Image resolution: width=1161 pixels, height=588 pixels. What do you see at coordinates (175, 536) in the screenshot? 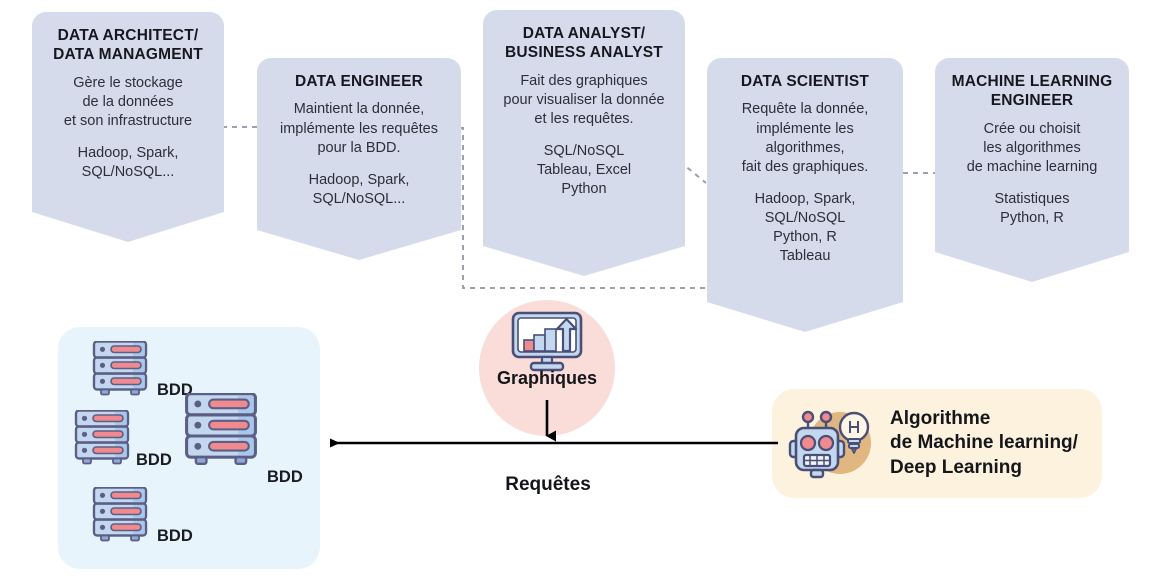
I see `bdd-label-4: BDD` at bounding box center [175, 536].